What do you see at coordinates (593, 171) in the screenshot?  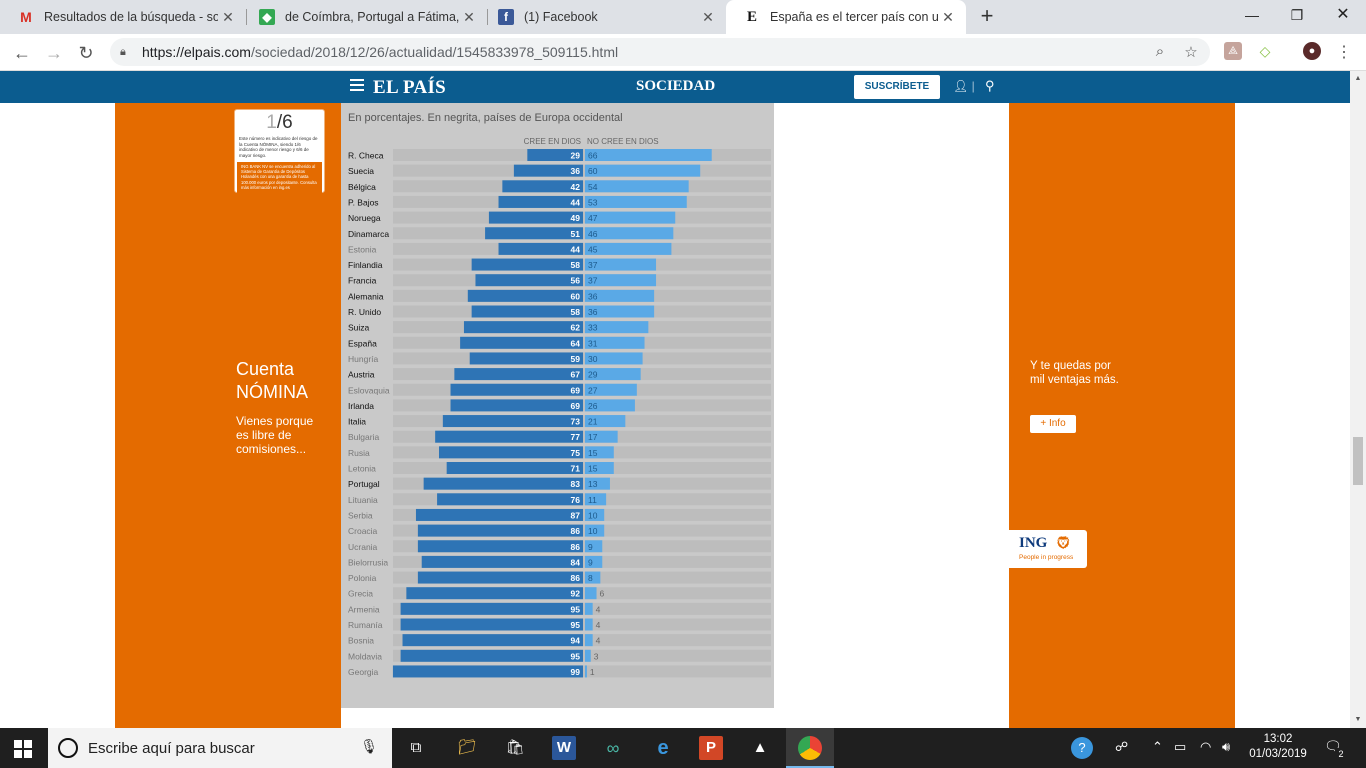 I see `value-label-not-believe: 60` at bounding box center [593, 171].